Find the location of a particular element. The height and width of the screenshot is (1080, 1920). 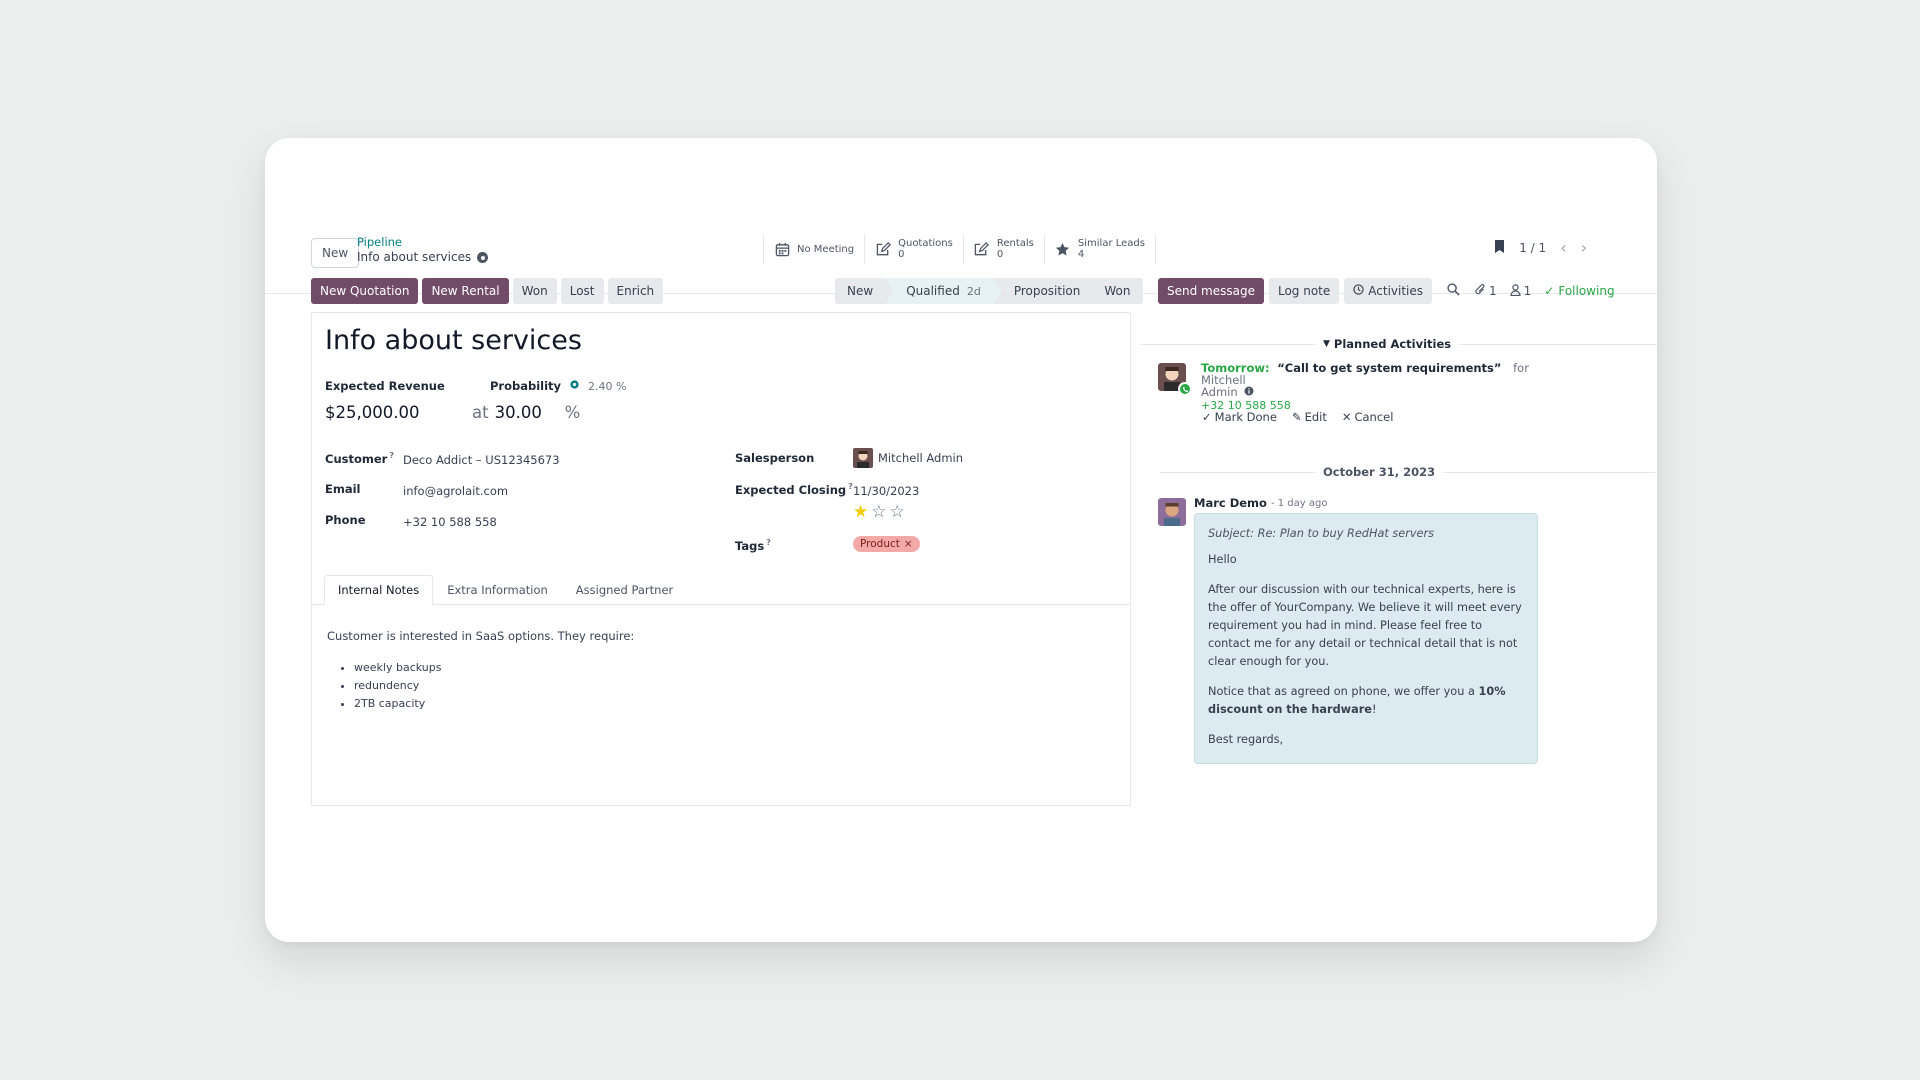

stage-label: Proposition is located at coordinates (1047, 291).